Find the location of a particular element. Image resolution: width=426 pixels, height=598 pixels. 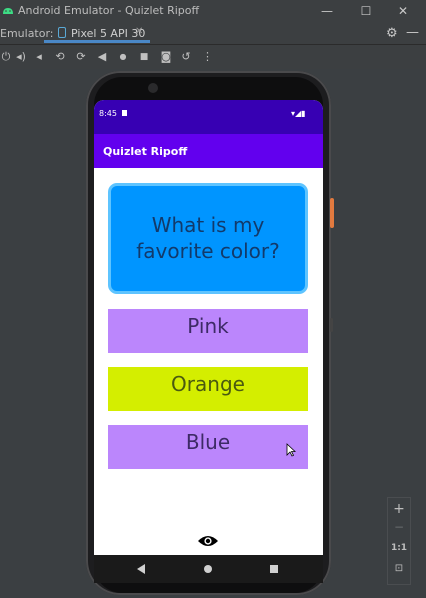

tab-close-icon: ✕ is located at coordinates (139, 31).